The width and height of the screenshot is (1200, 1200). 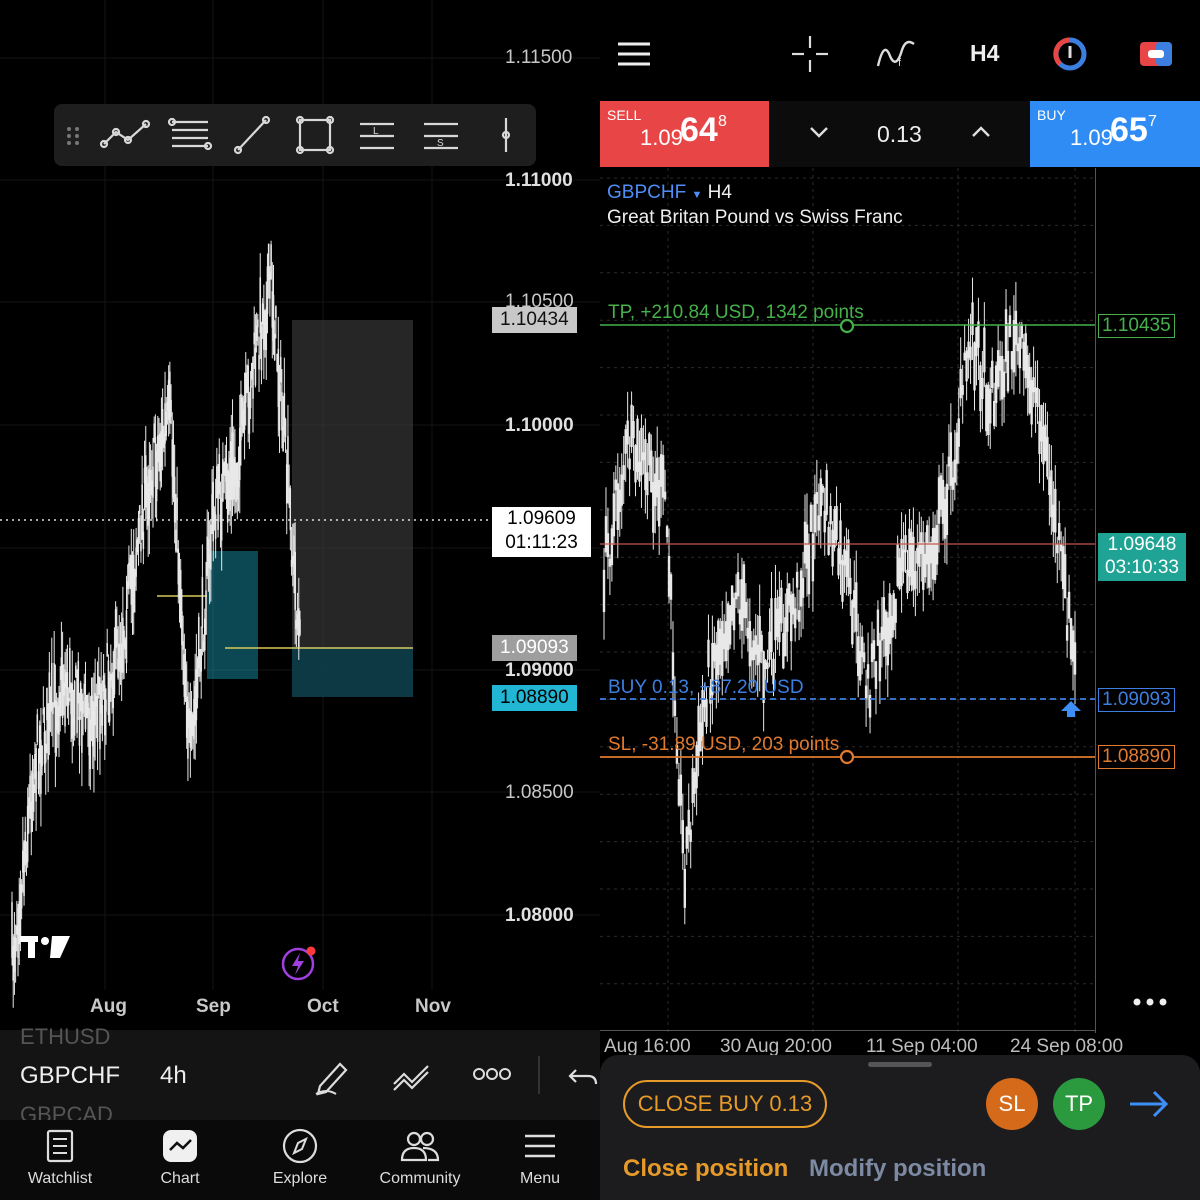 I want to click on buy-price-sup: 7, so click(x=1152, y=121).